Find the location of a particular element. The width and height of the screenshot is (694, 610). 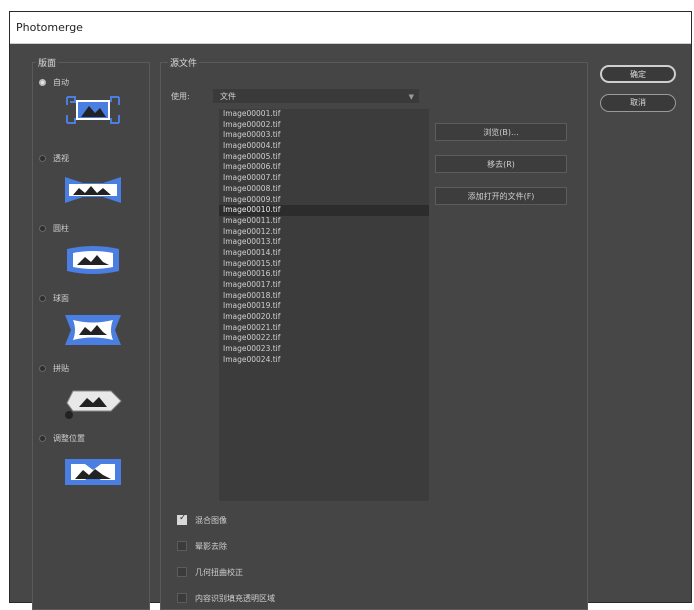

remove-button: 移去(R) is located at coordinates (501, 164).